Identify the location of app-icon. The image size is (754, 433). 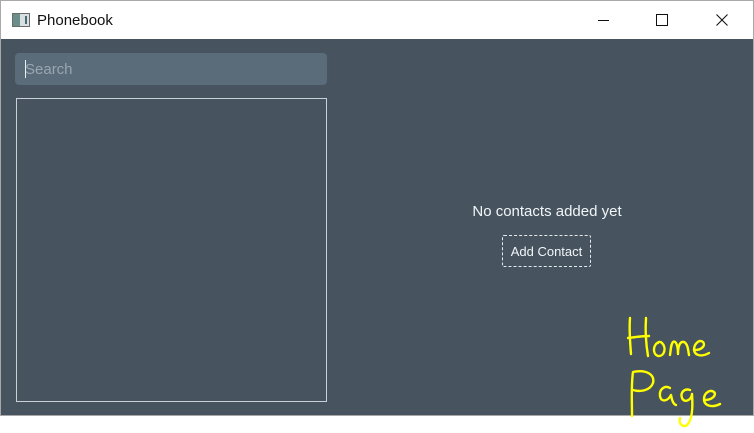
(21, 20).